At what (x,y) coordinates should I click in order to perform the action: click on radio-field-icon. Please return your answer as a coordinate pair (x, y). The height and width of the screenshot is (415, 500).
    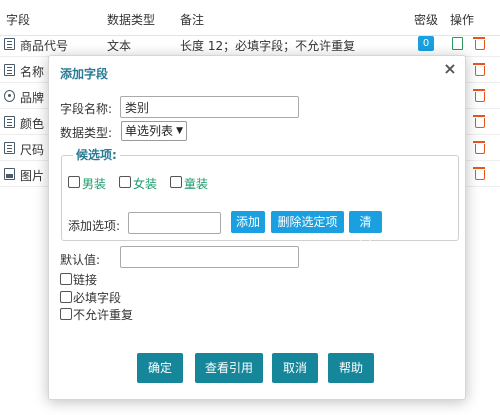
    Looking at the image, I should click on (9, 96).